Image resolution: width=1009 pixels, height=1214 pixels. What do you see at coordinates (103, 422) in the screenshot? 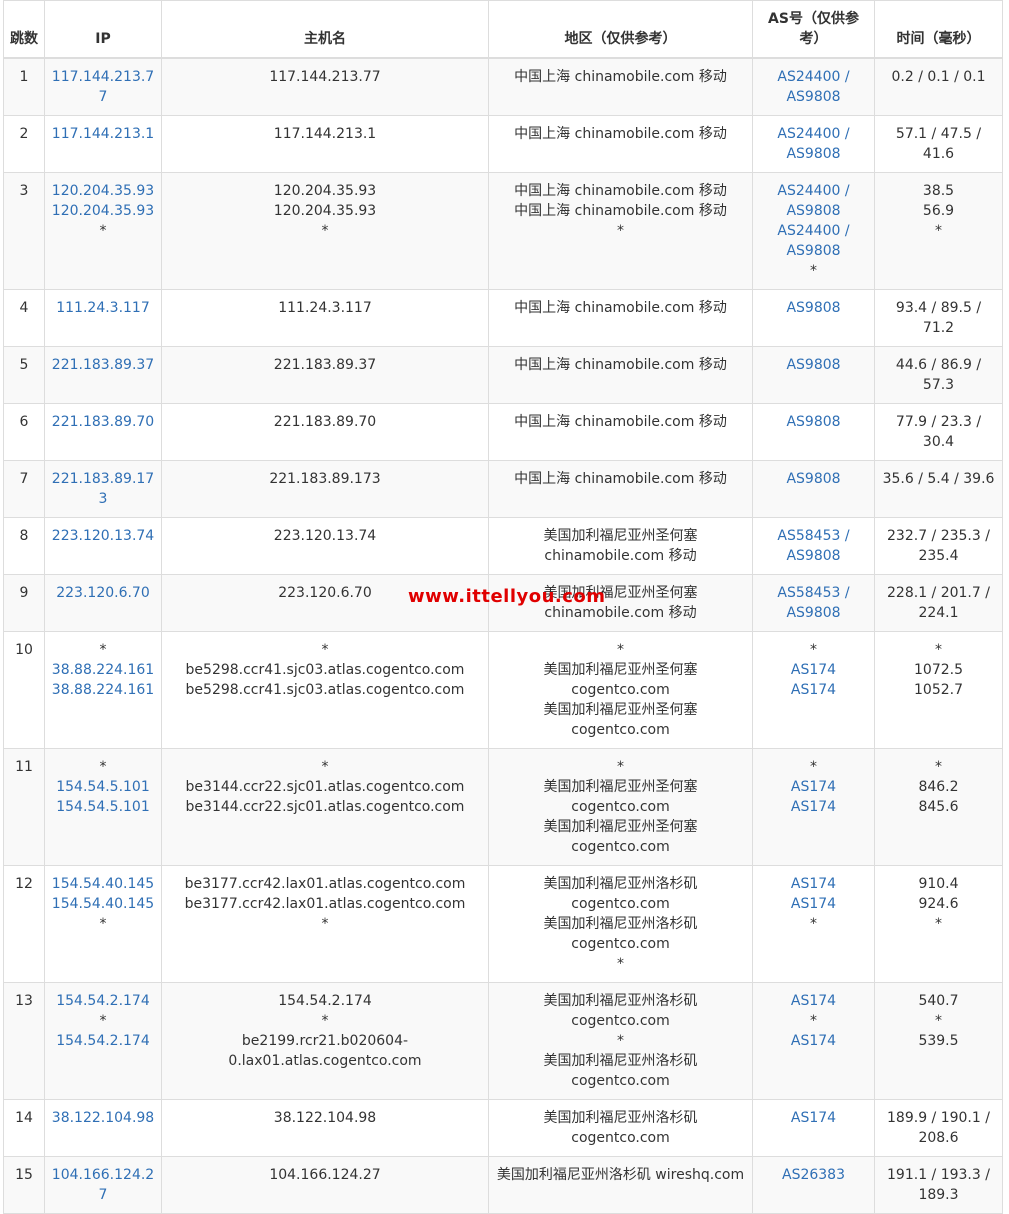
I see `ip-link: 221.183.89.70` at bounding box center [103, 422].